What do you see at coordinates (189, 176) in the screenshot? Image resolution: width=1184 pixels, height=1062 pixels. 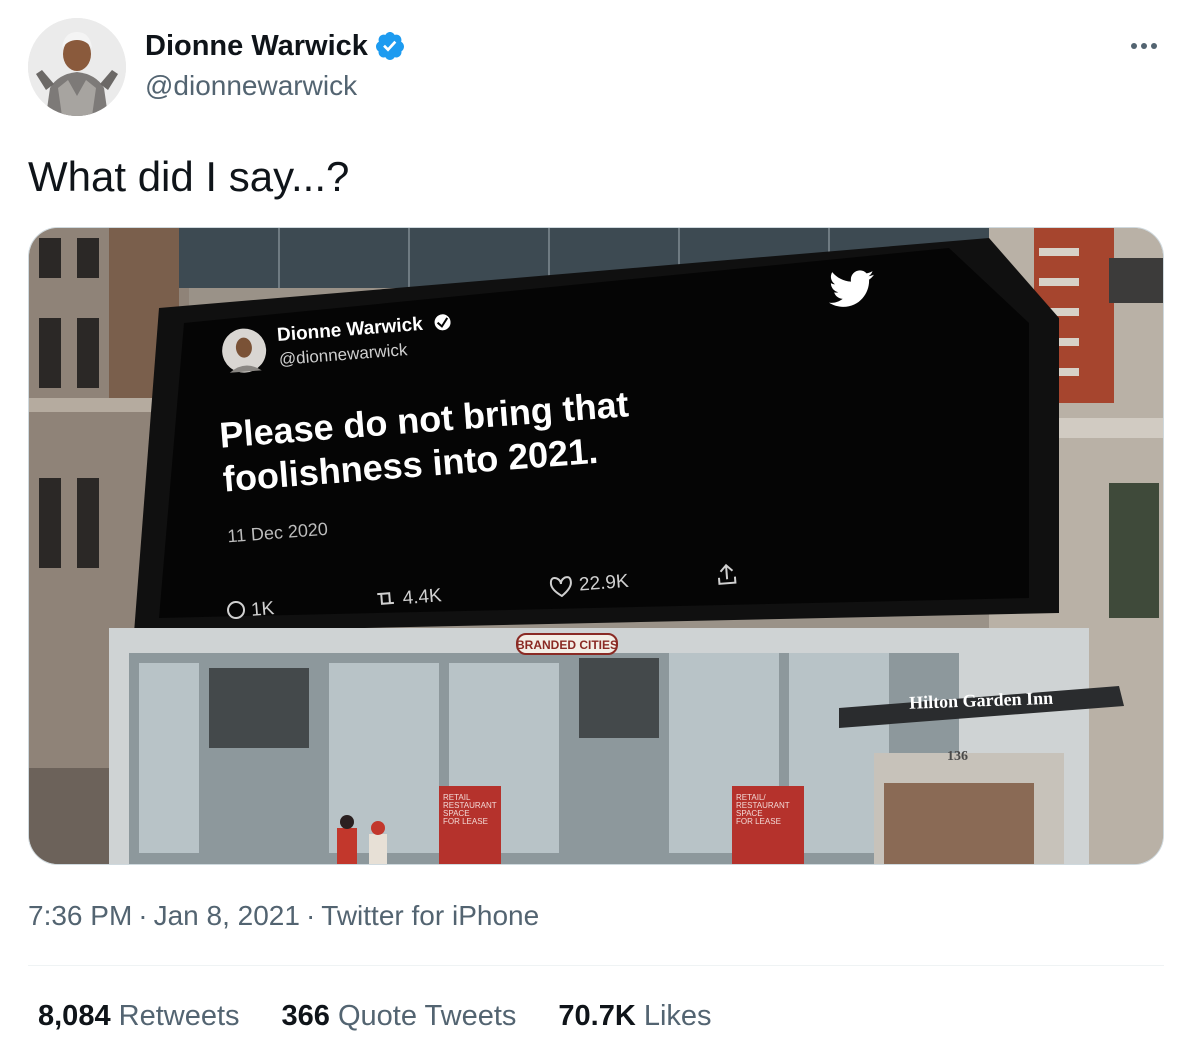 I see `tweet-text: What did I say...?` at bounding box center [189, 176].